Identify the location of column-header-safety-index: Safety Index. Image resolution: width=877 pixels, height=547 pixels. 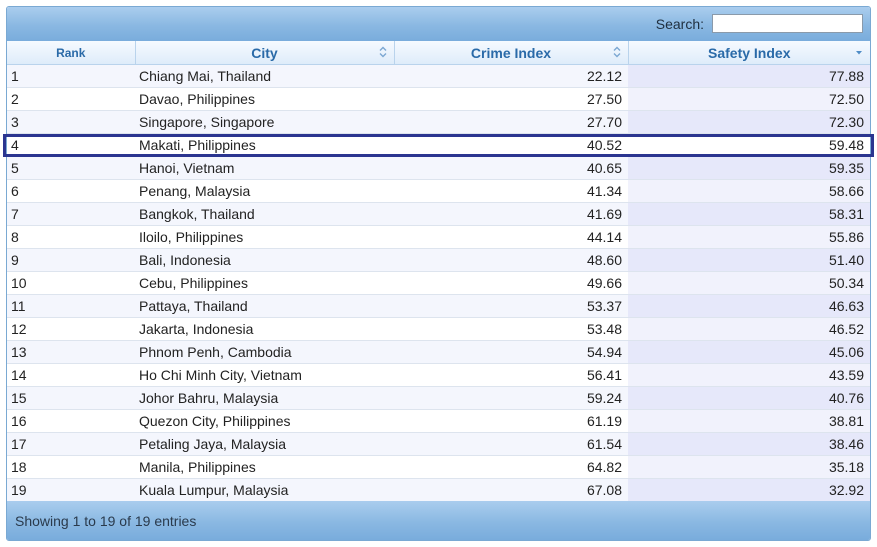
(749, 53).